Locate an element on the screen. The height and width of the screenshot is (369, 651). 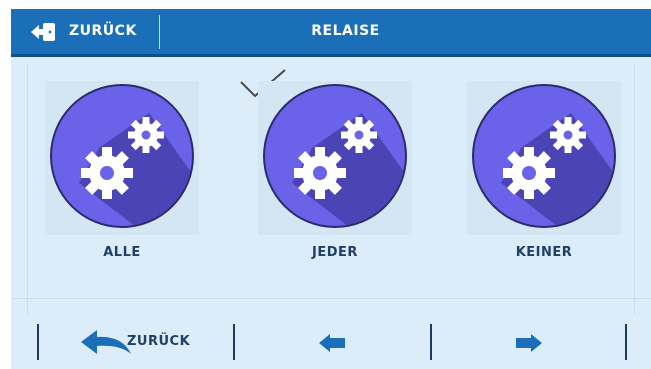
exit-door-icon is located at coordinates (43, 32).